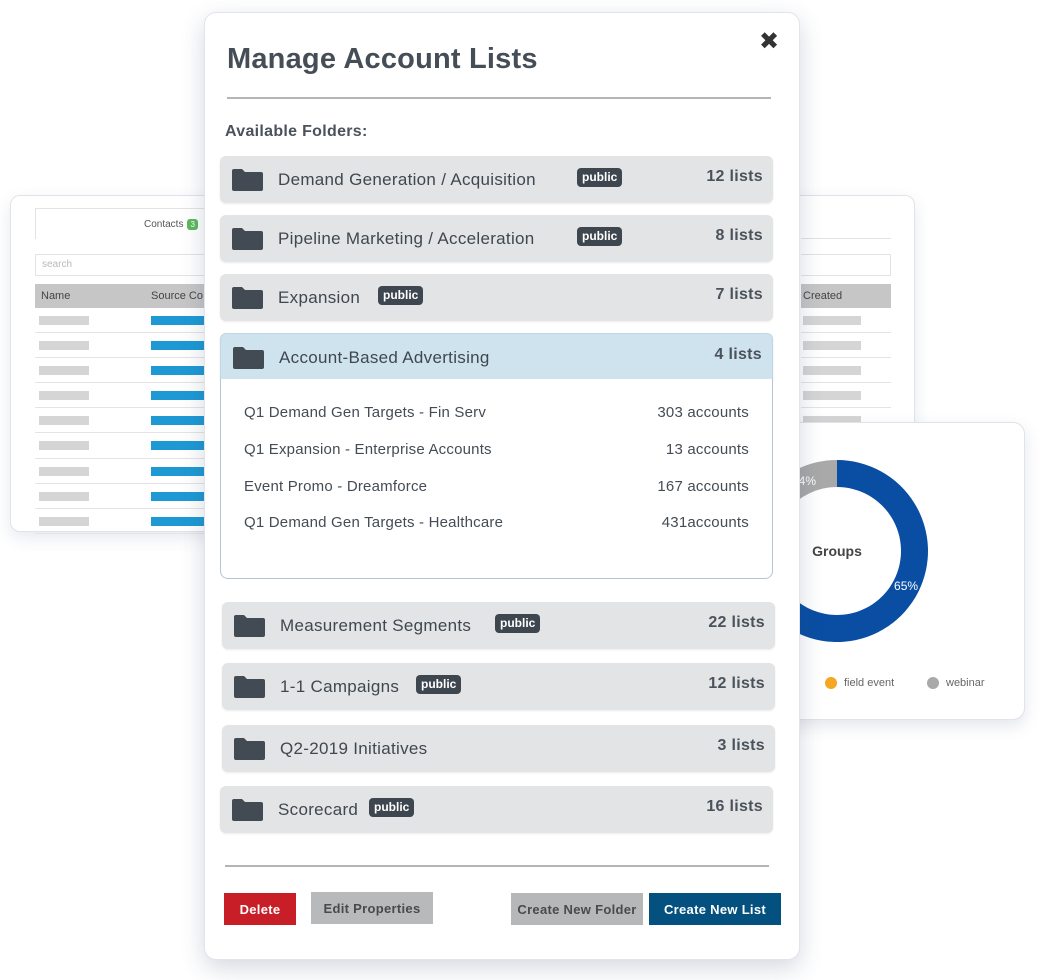  What do you see at coordinates (498, 748) in the screenshot?
I see `folder-row: Q2-2019 Initiatives 3 lists` at bounding box center [498, 748].